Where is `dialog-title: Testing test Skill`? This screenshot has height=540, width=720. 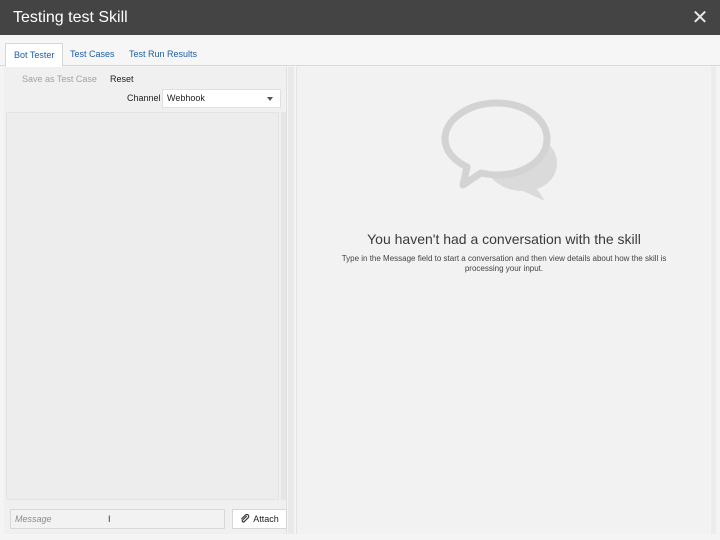
dialog-title: Testing test Skill is located at coordinates (70, 17).